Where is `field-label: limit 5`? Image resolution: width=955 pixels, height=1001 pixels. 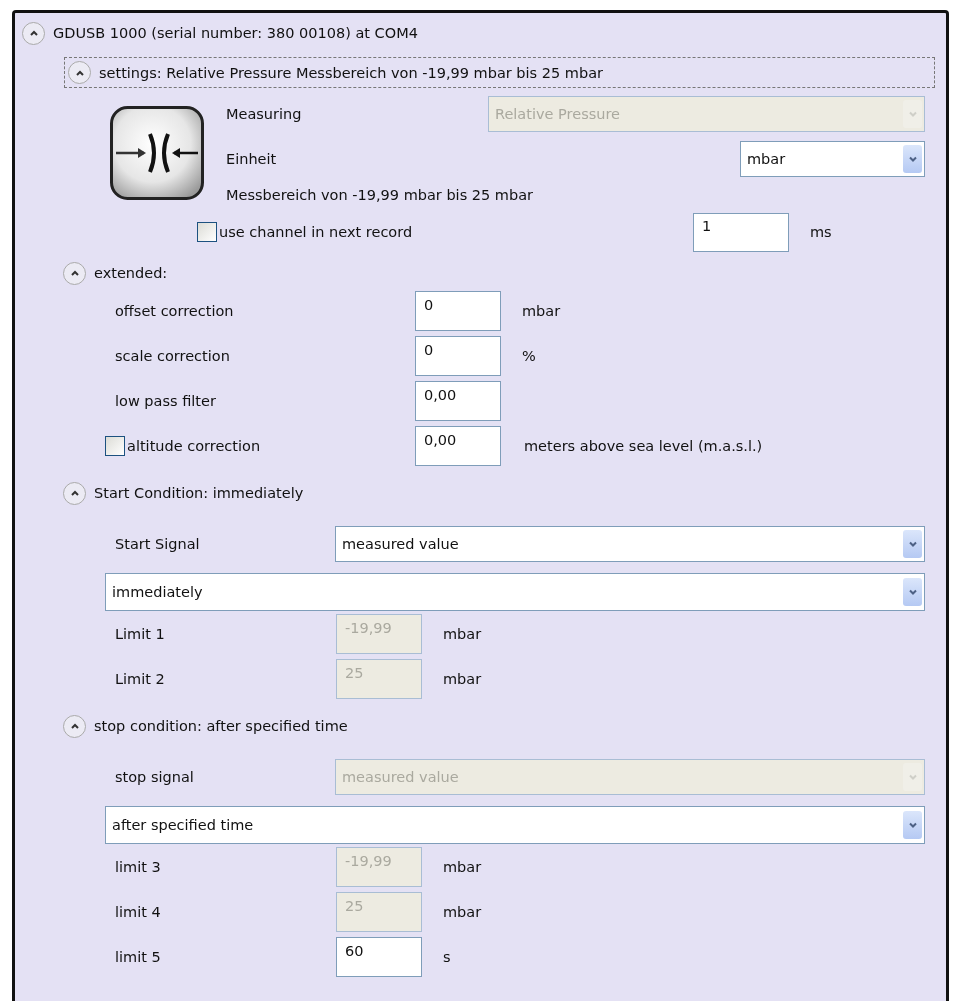 field-label: limit 5 is located at coordinates (138, 956).